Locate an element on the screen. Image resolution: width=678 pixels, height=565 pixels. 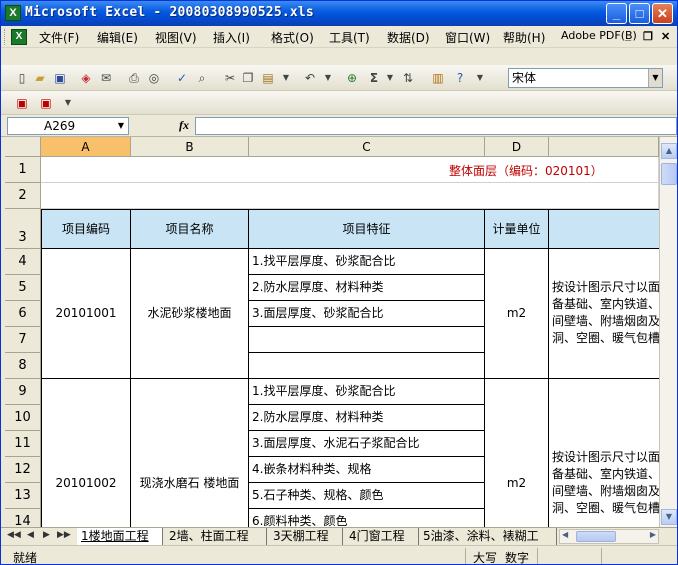
row-header-12: 12 is located at coordinates (23, 470).